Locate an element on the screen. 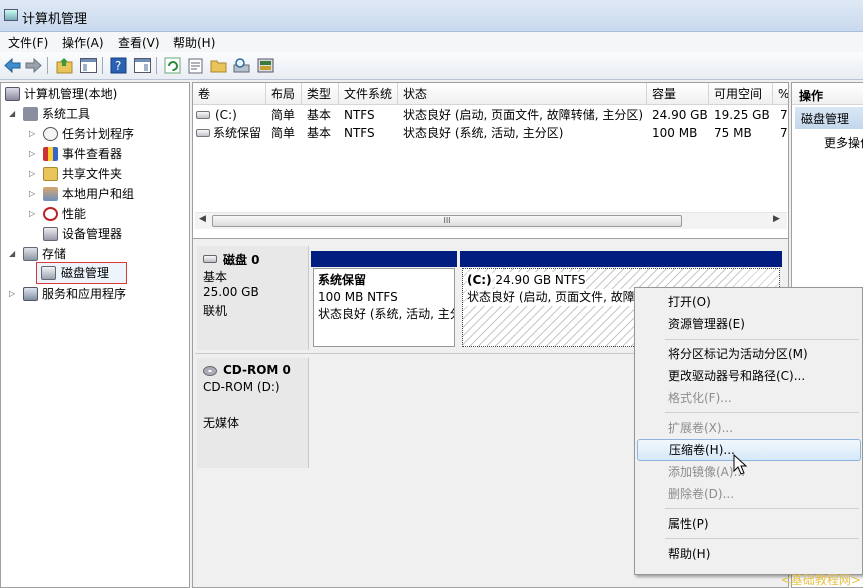  show-hide-action-pane-icon is located at coordinates (142, 65).